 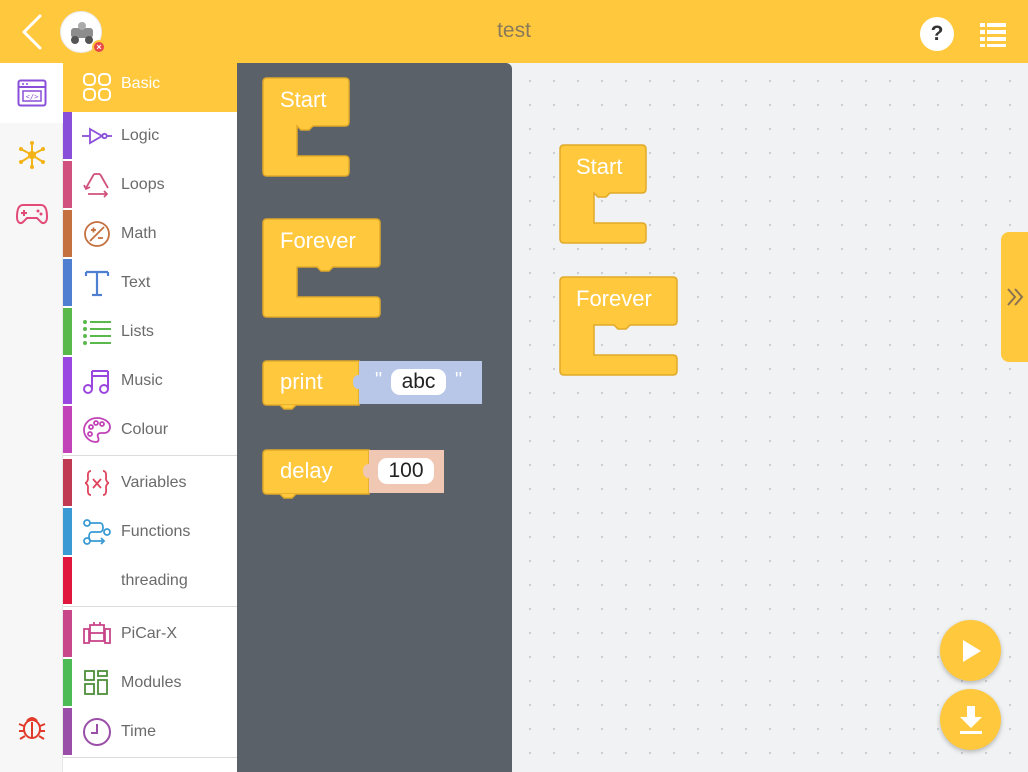 What do you see at coordinates (136, 282) in the screenshot?
I see `category-label: Text` at bounding box center [136, 282].